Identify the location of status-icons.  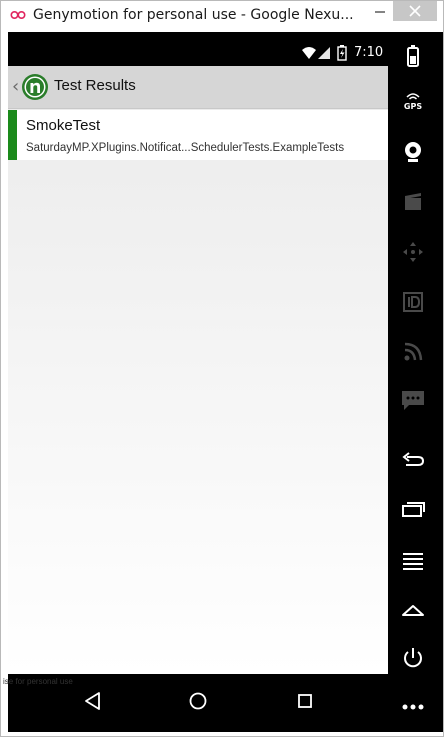
(324, 53).